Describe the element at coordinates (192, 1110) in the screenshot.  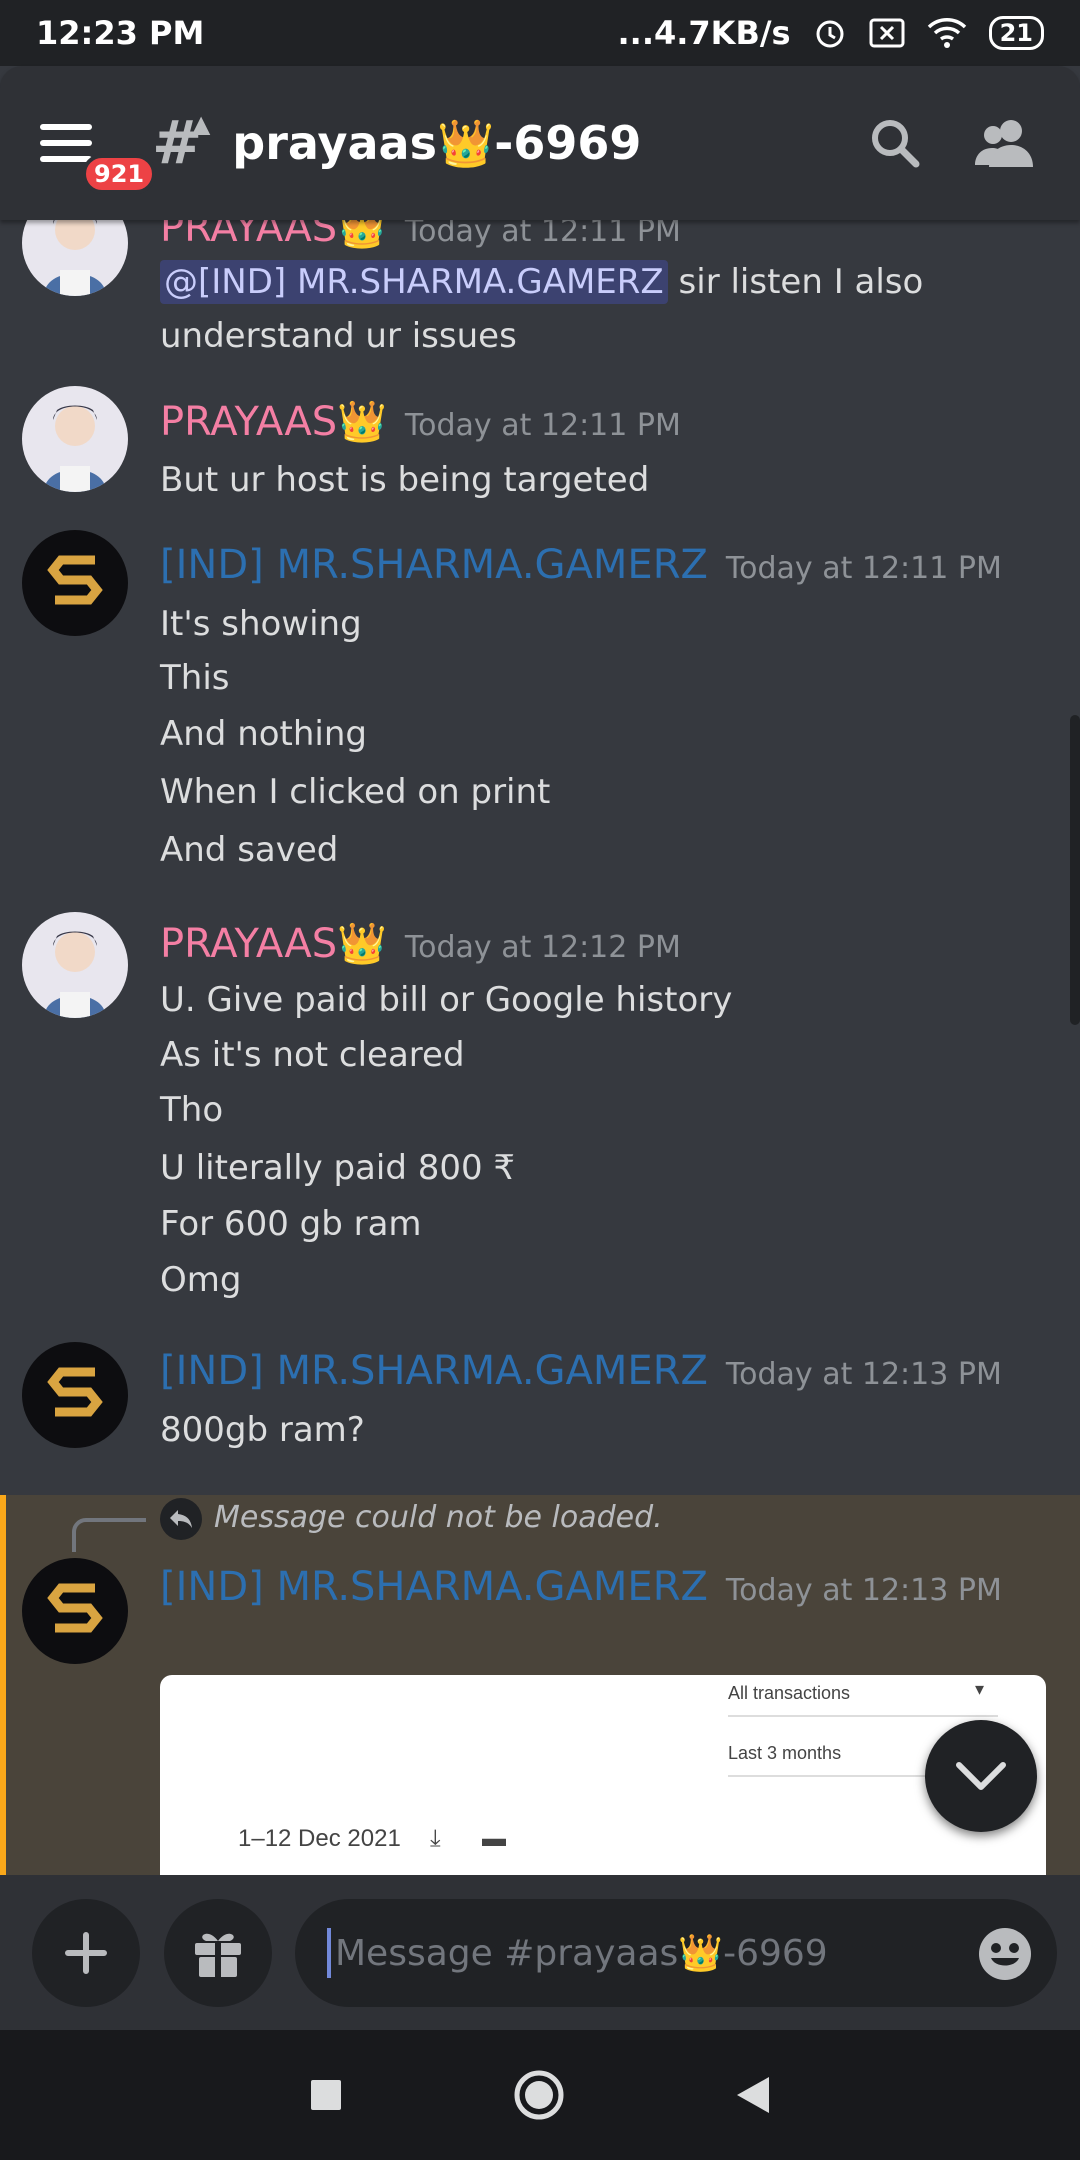
I see `message-line: Tho` at that location.